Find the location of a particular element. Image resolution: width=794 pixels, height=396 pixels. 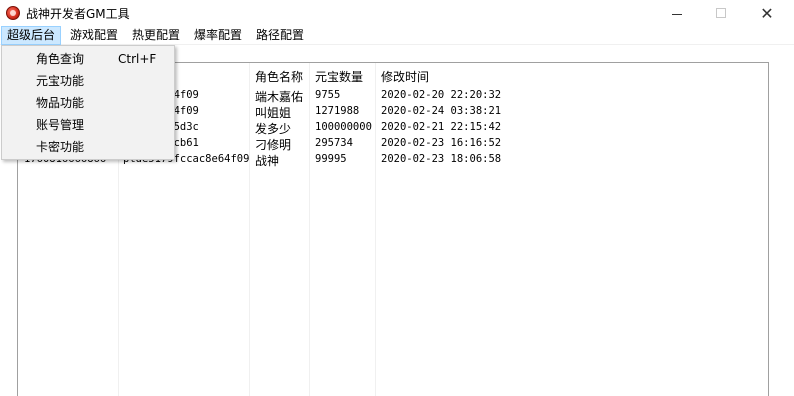

cell-modified-time: 2020-02-24 03:38:21 is located at coordinates (441, 111).